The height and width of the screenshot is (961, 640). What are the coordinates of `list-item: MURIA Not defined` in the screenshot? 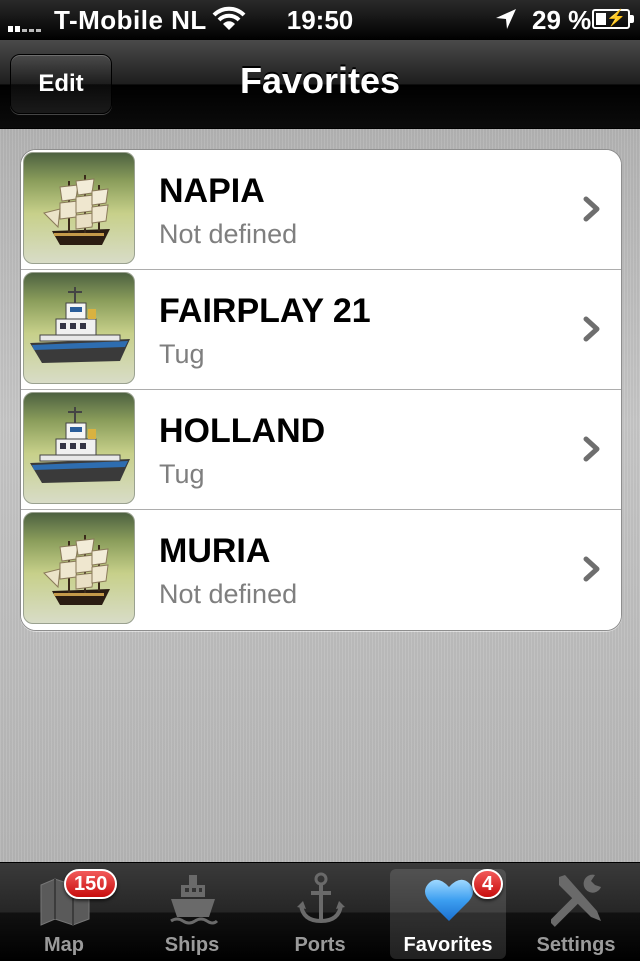 It's located at (321, 570).